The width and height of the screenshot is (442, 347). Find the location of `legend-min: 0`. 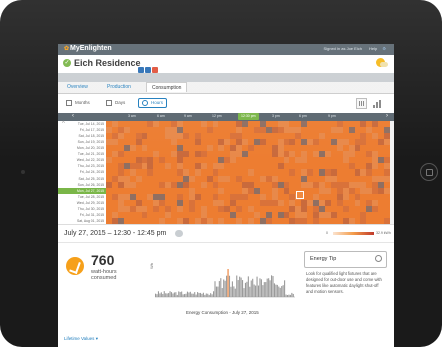

legend-min: 0 is located at coordinates (327, 233).